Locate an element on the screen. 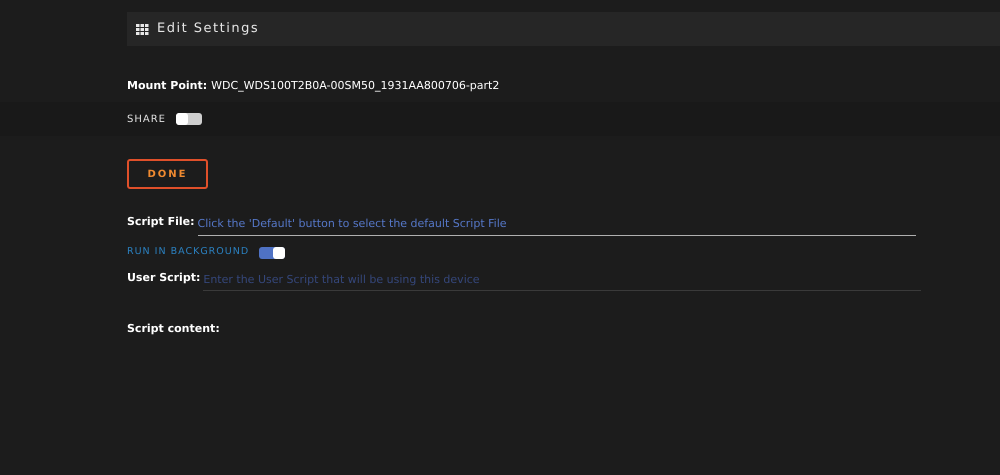 This screenshot has width=1000, height=475. mount-point-value: WDC_WDS100T2B0A-00SM50_1931AA800706-part2 is located at coordinates (355, 86).